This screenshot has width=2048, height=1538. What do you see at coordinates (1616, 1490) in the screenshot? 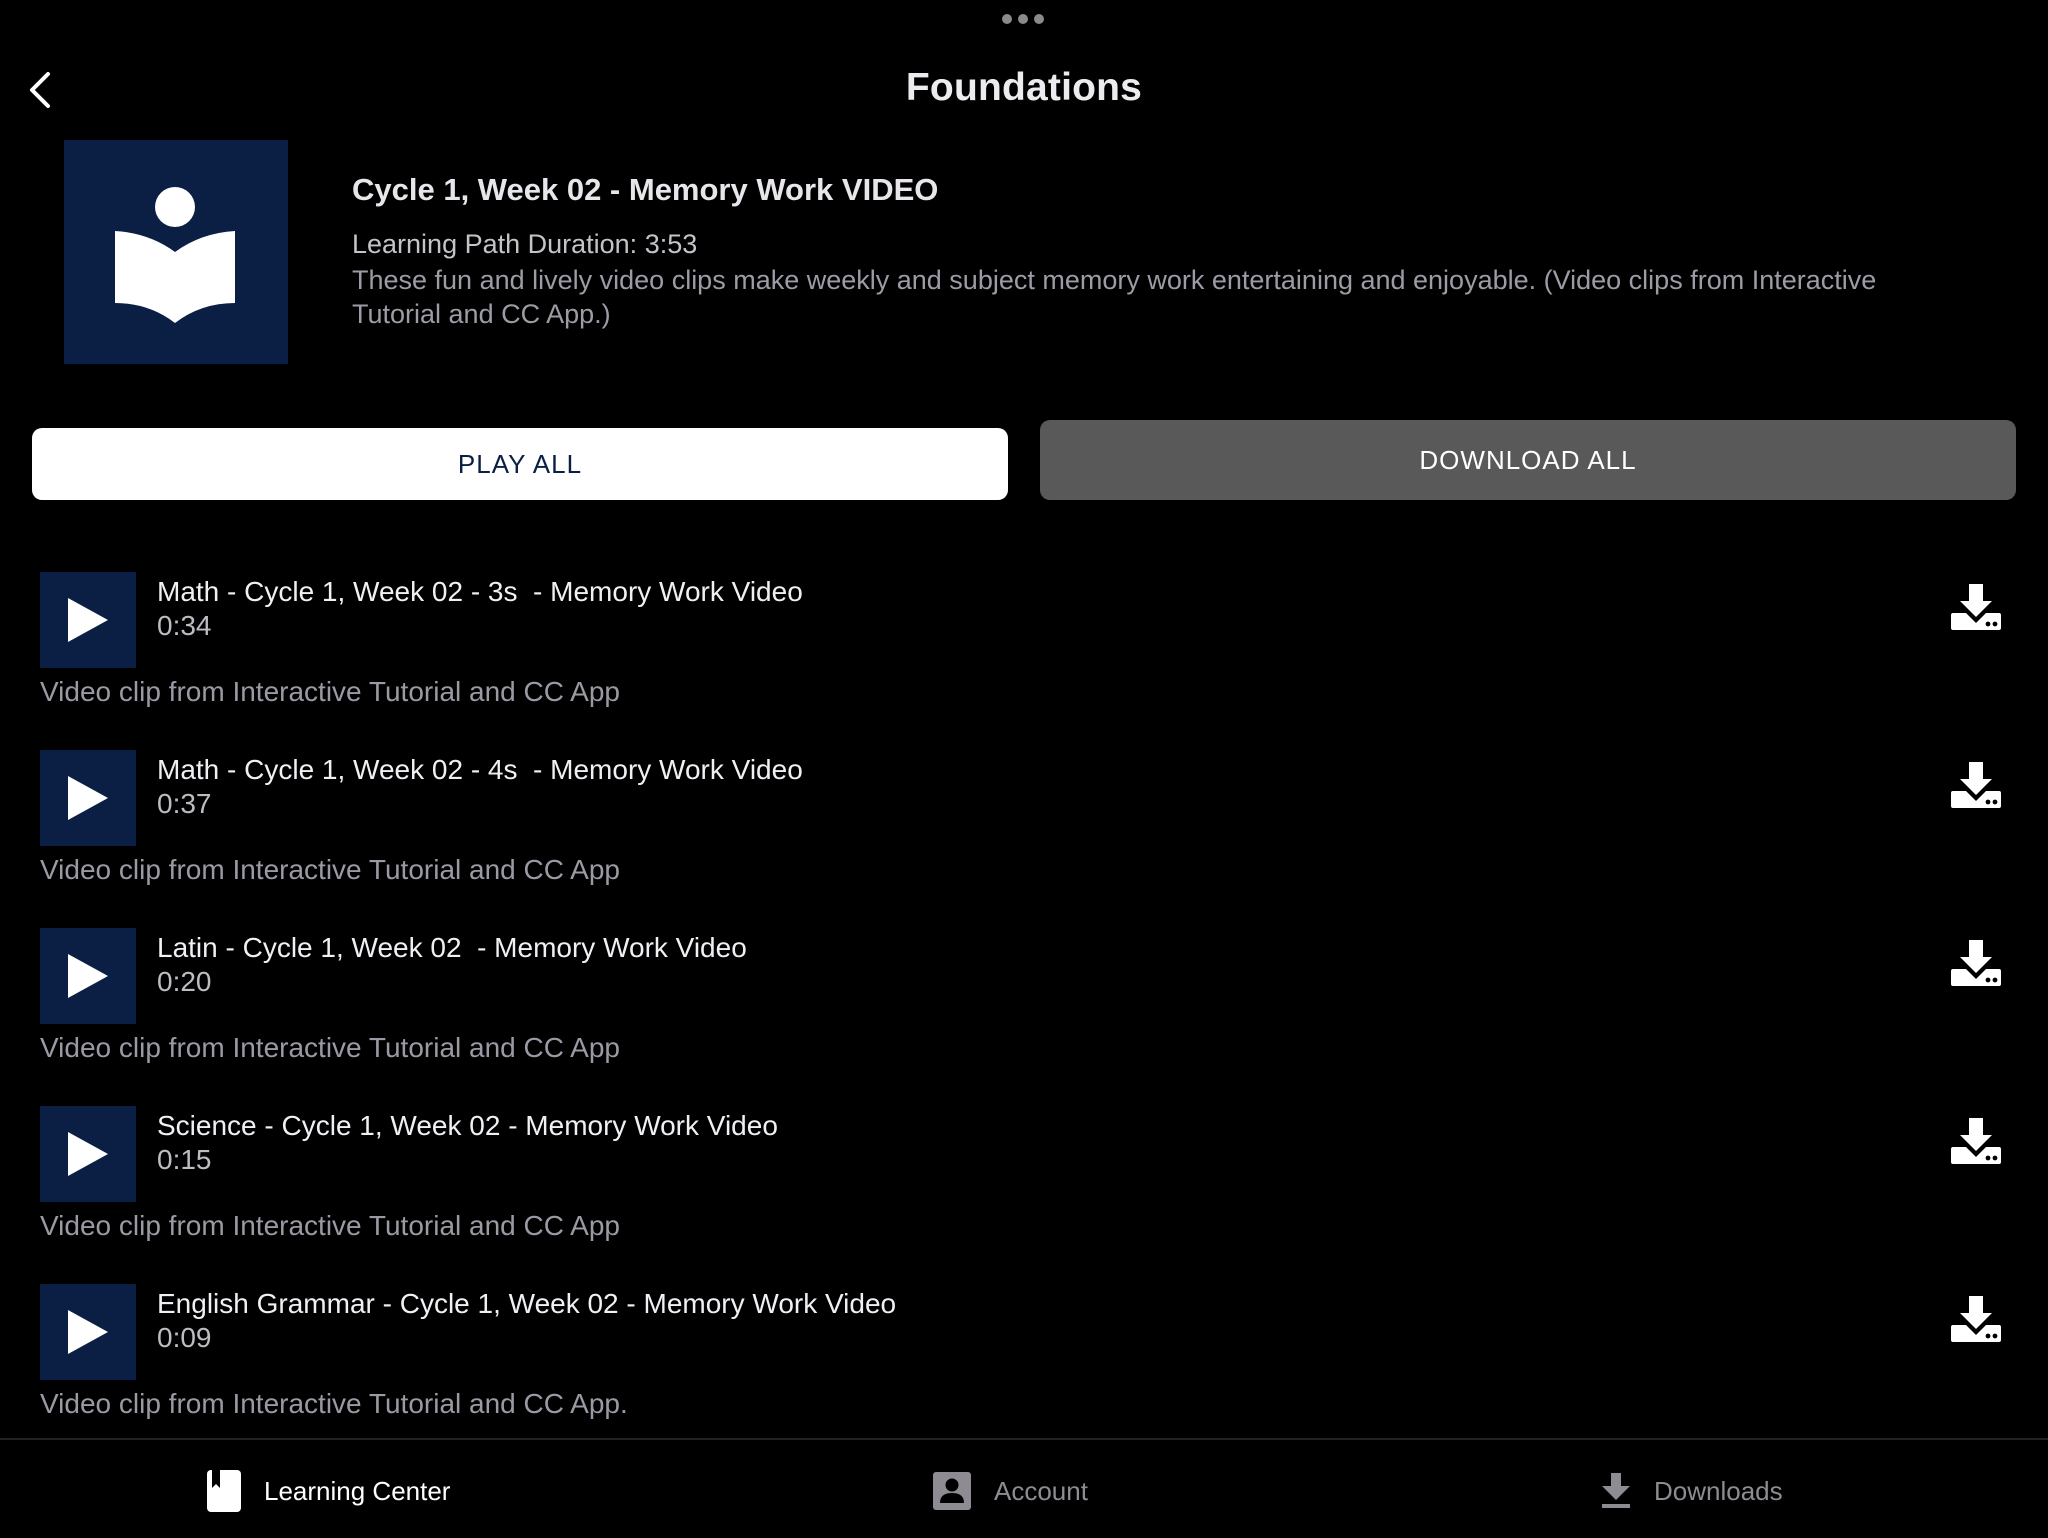
I see `download-icon` at bounding box center [1616, 1490].